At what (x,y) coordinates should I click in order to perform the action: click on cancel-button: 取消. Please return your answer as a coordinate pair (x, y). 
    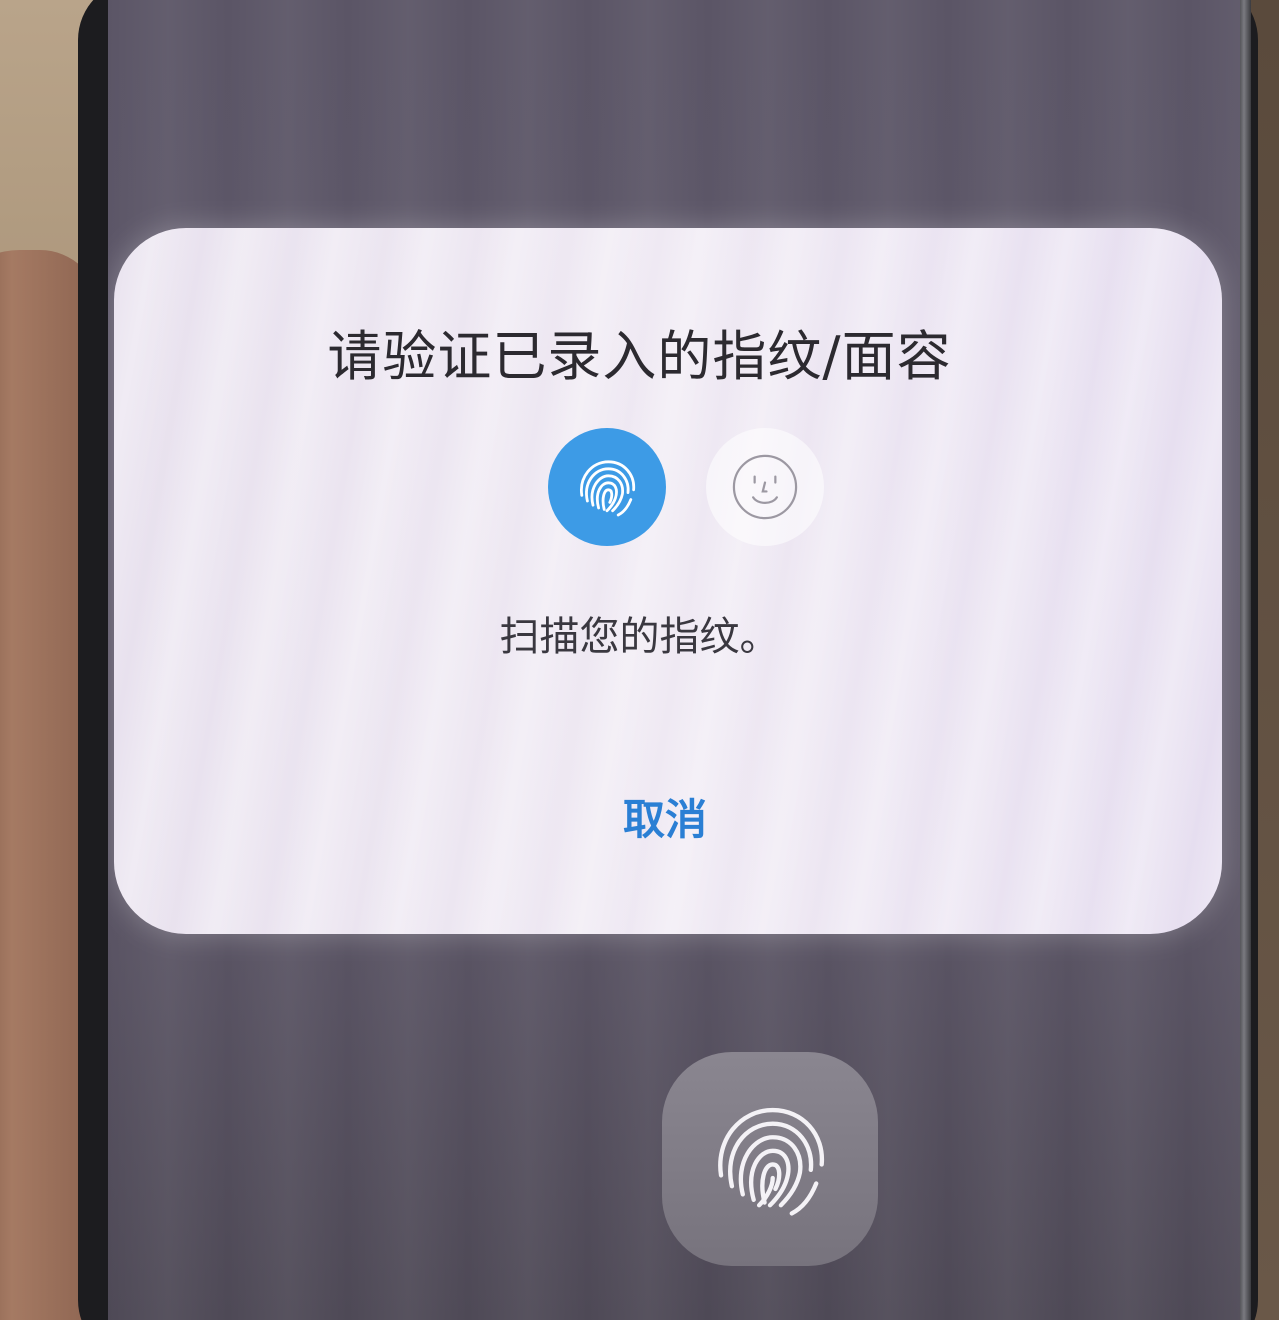
    Looking at the image, I should click on (665, 820).